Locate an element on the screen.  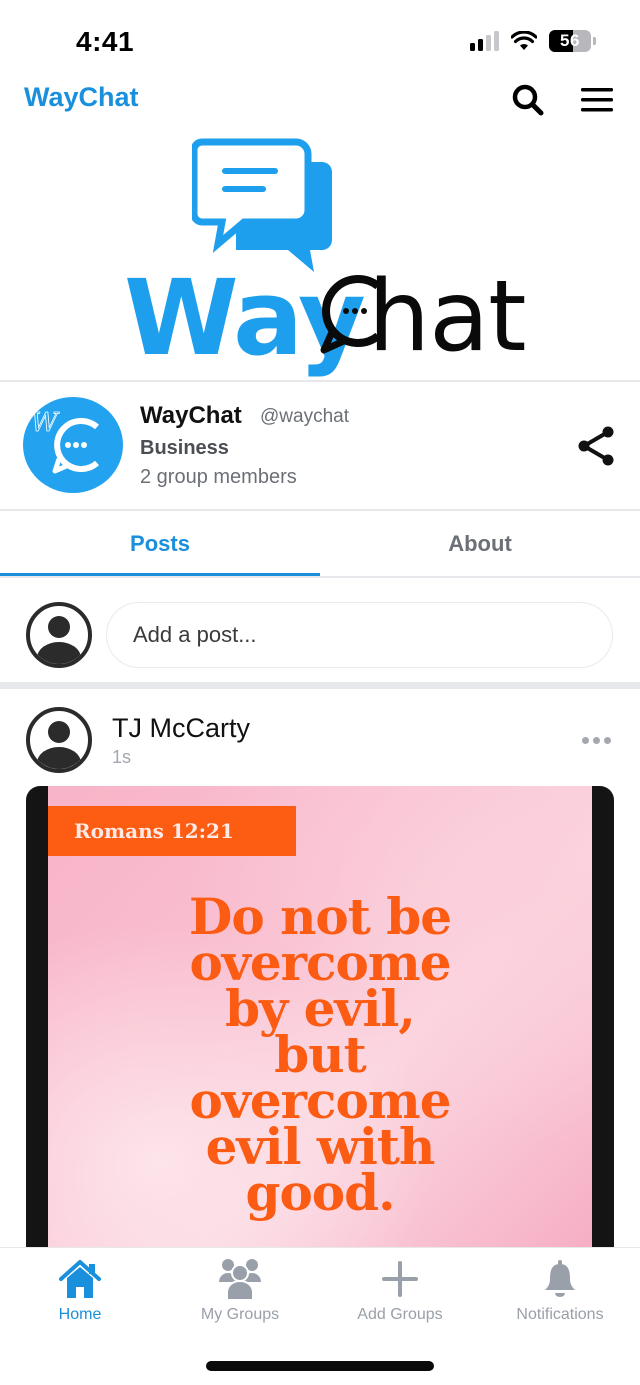
nav-label: Add Groups is located at coordinates (400, 1314).